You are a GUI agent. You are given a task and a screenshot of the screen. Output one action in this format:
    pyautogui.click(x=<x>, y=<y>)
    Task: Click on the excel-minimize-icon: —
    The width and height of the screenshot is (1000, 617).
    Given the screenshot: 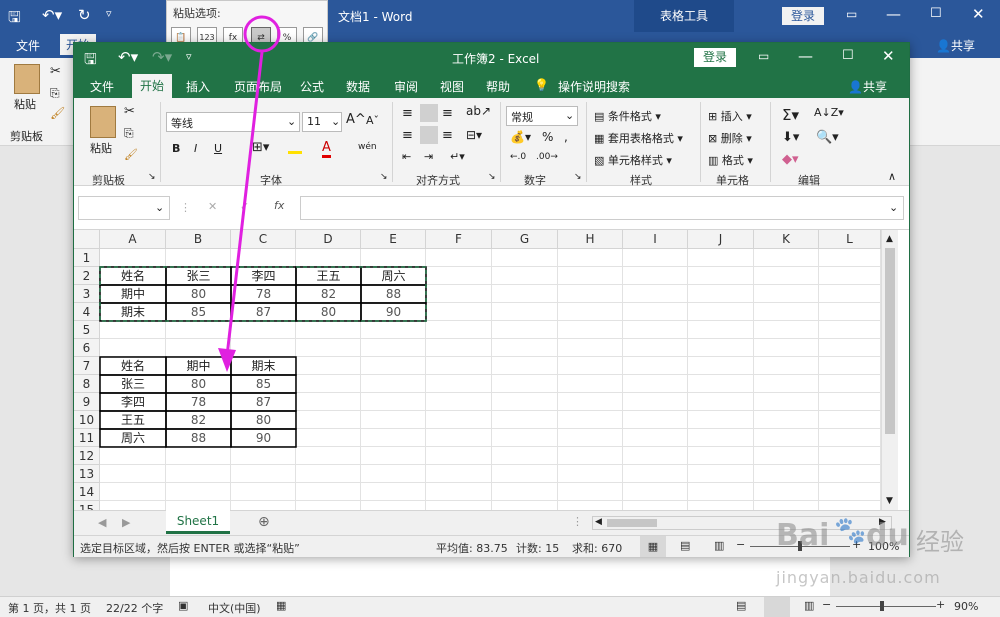 What is the action you would take?
    pyautogui.click(x=805, y=56)
    